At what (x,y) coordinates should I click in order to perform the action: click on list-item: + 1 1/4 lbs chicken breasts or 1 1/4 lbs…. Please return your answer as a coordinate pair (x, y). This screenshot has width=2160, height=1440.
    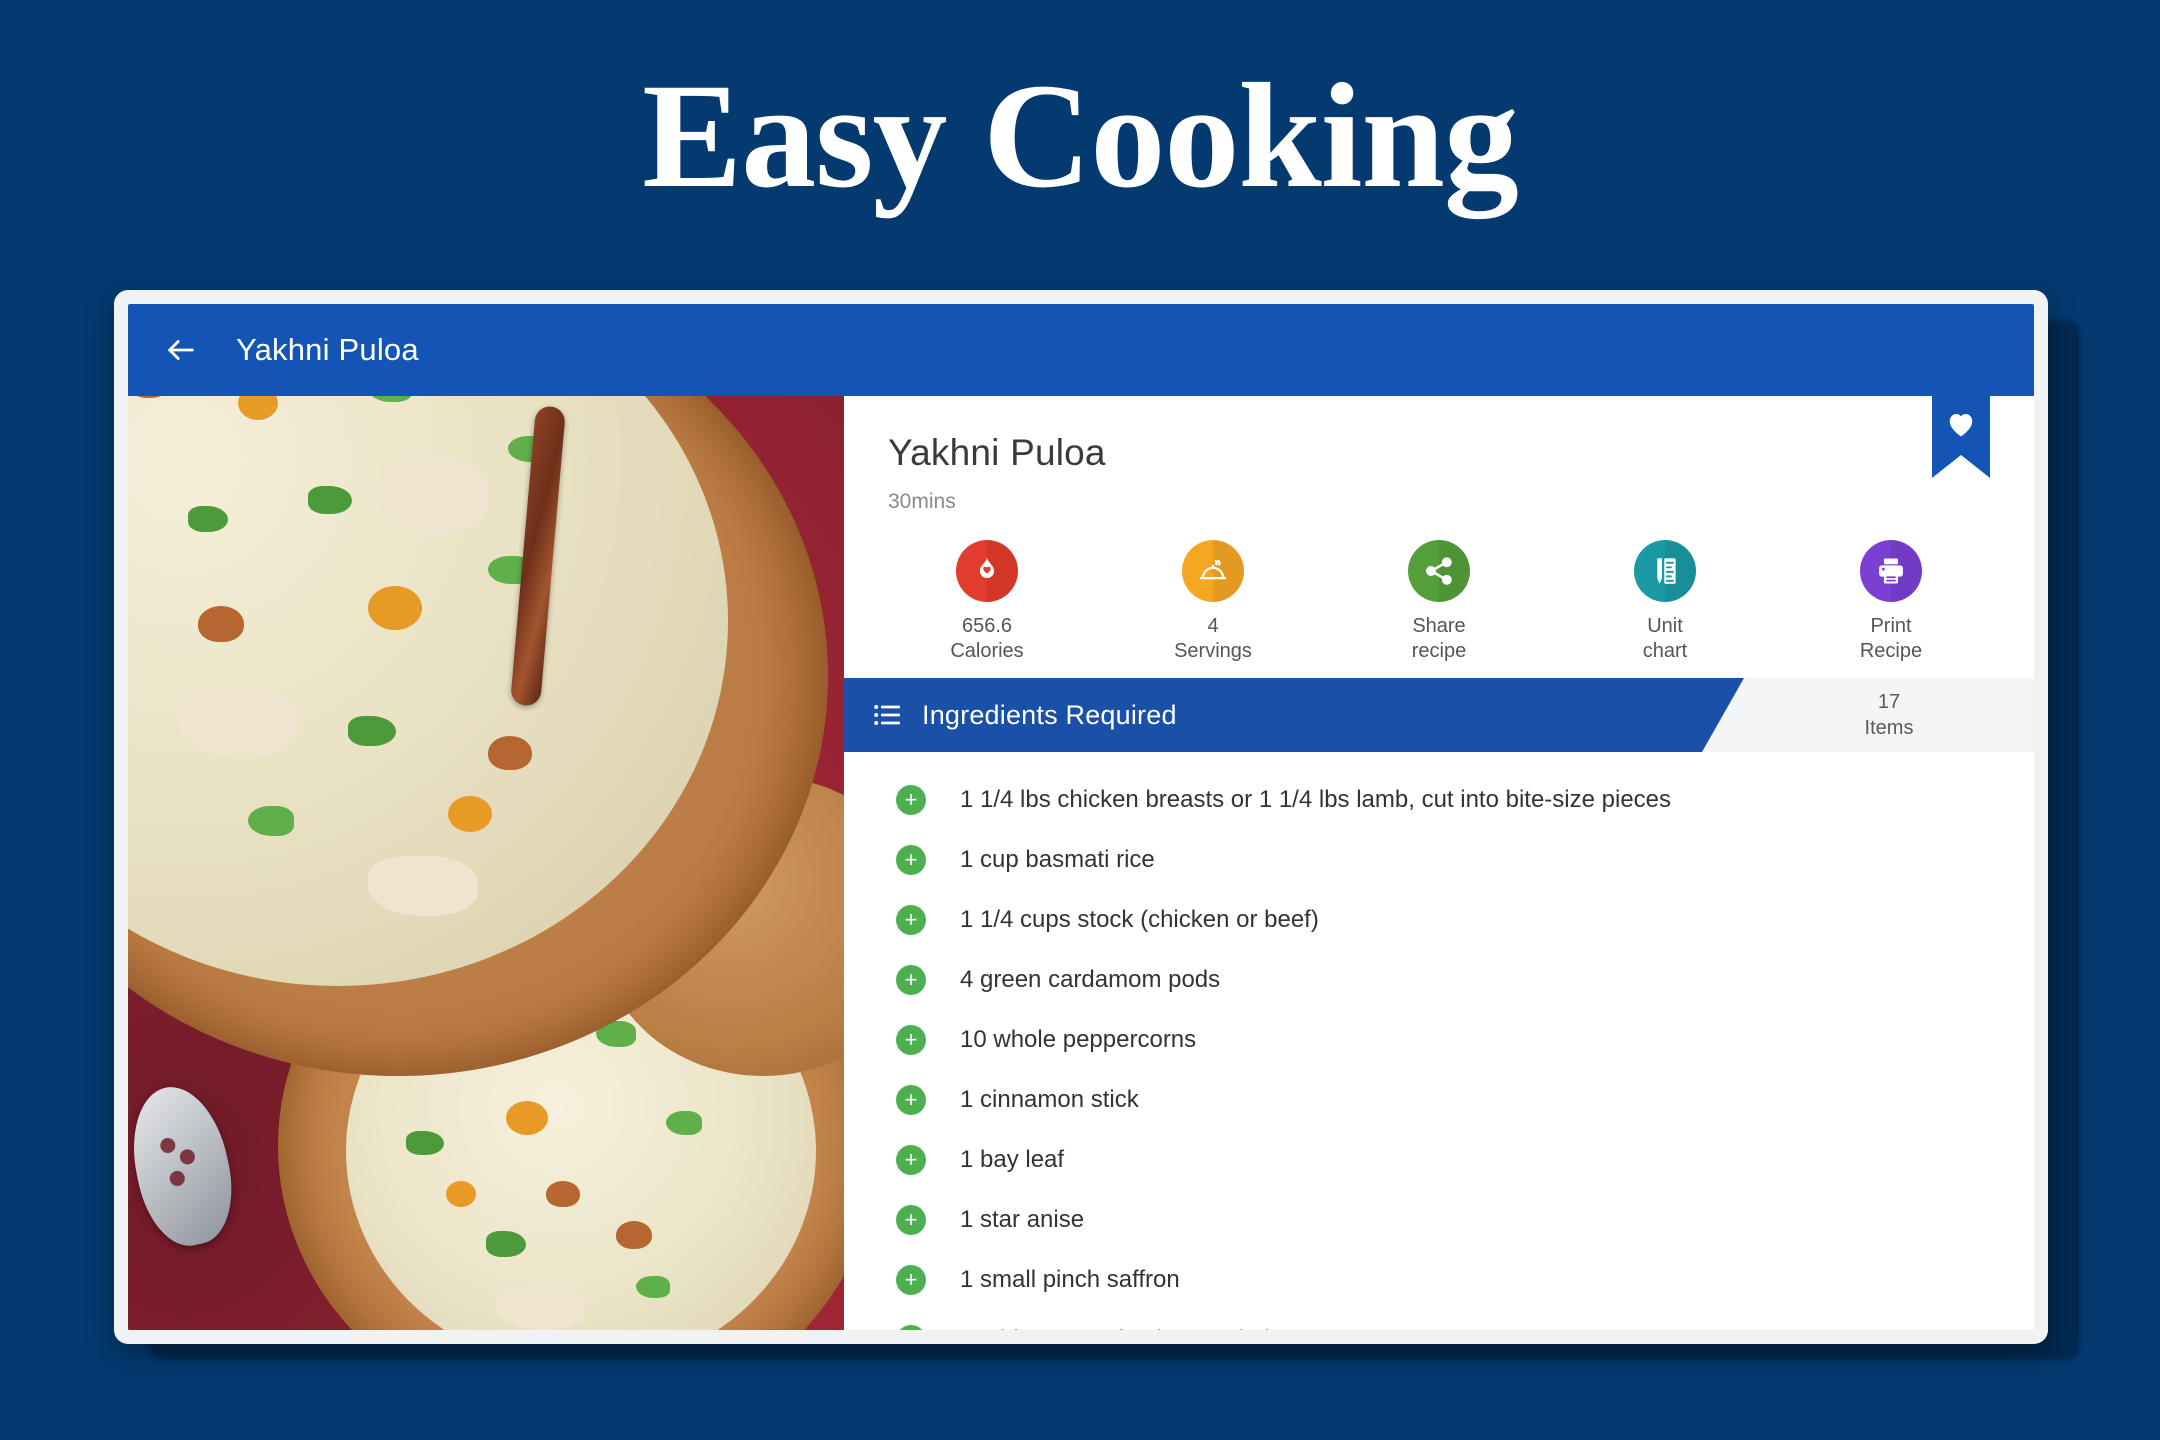
    Looking at the image, I should click on (1439, 800).